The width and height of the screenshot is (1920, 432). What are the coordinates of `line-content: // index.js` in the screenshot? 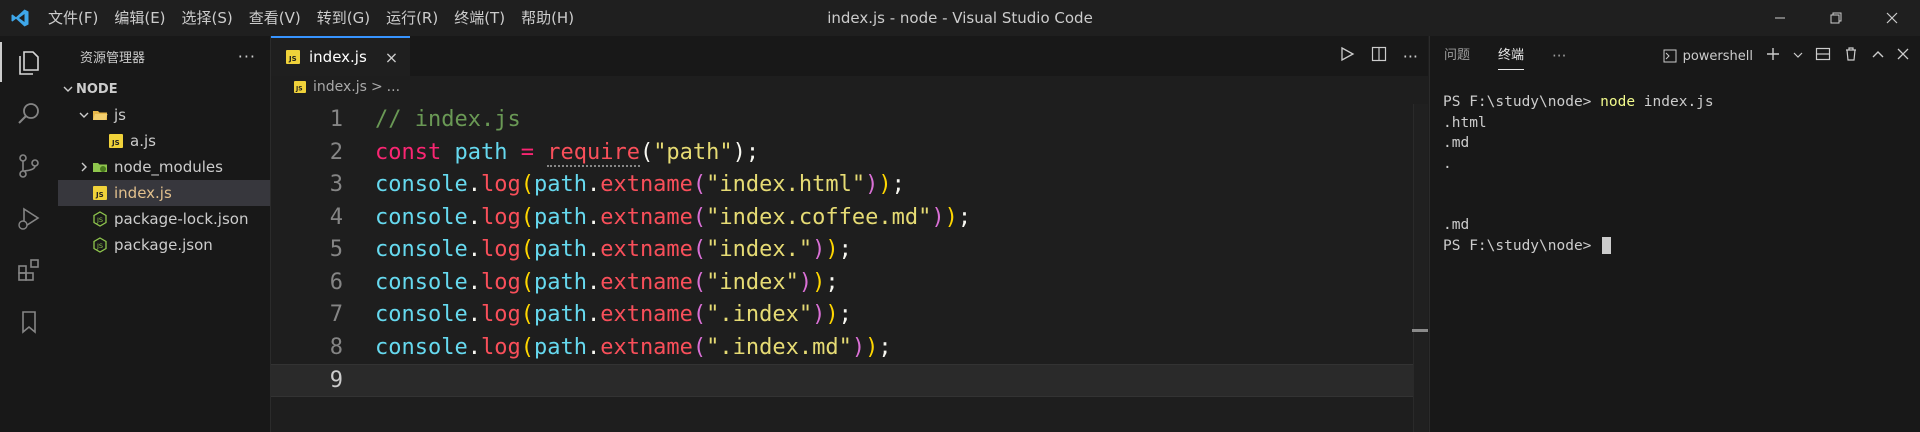 It's located at (448, 120).